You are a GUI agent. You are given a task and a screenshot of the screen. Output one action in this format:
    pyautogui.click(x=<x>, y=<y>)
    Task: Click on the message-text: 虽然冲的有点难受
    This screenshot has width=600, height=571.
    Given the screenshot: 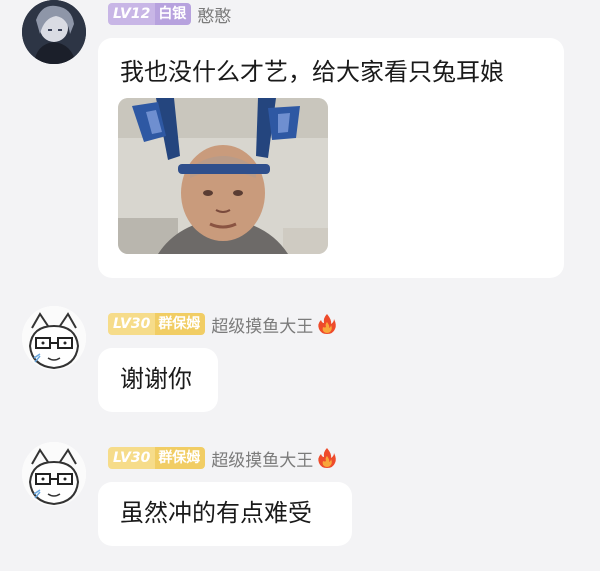 What is the action you would take?
    pyautogui.click(x=216, y=513)
    